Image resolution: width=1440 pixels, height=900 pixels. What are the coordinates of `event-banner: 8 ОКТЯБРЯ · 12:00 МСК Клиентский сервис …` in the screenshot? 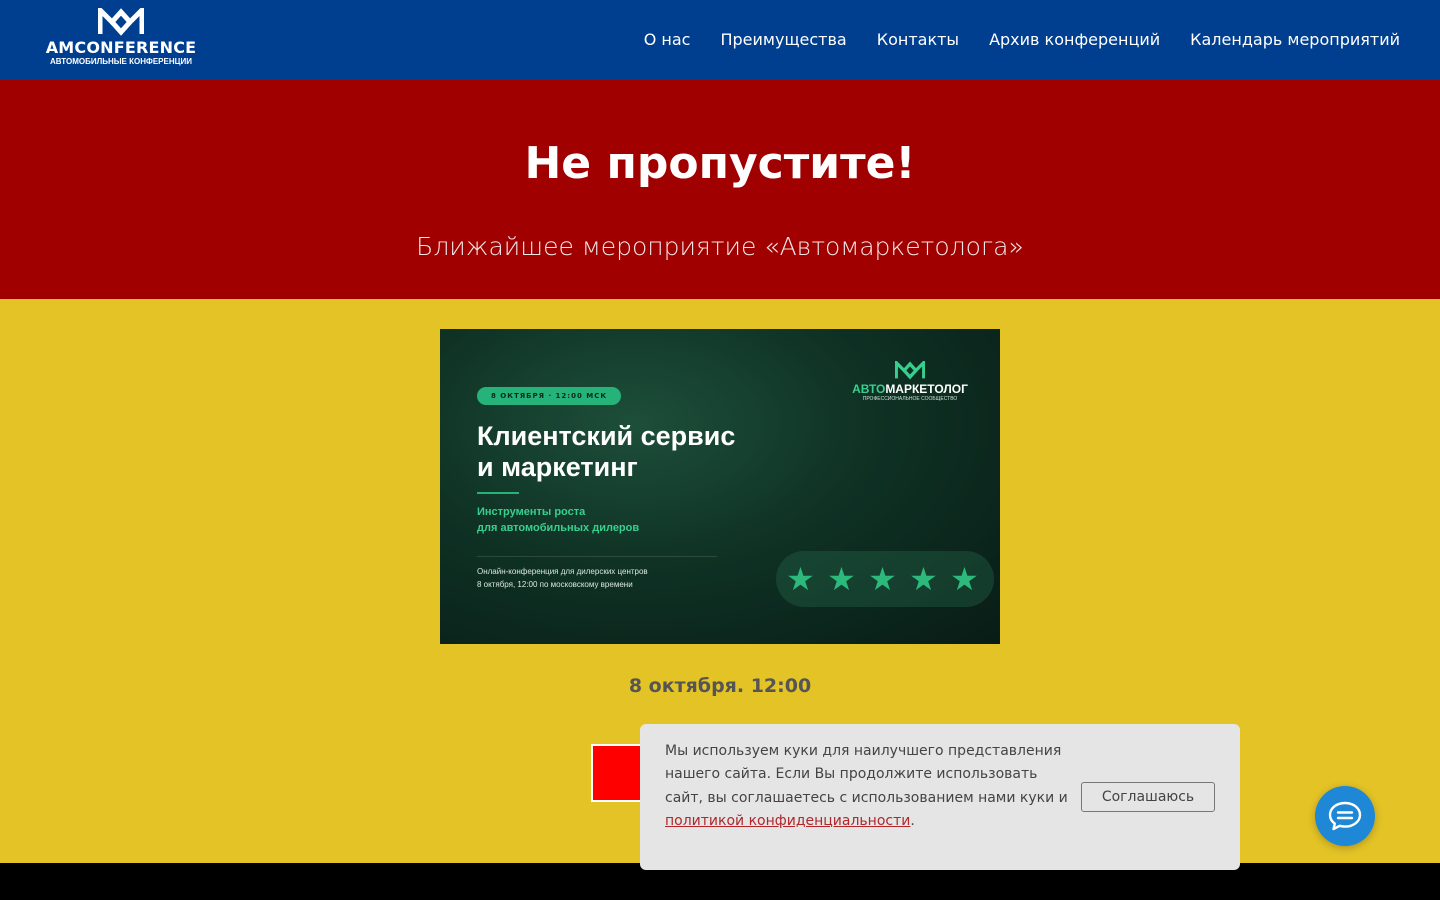 It's located at (720, 486).